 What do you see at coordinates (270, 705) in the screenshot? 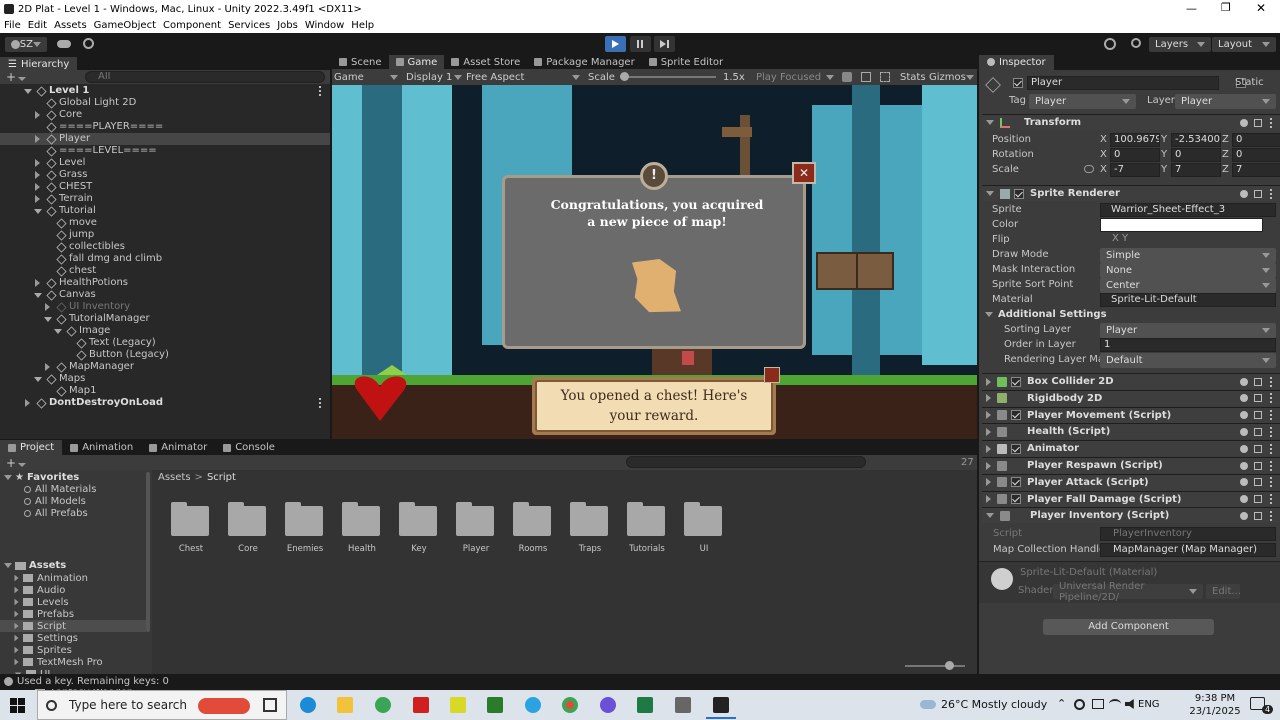
I see `task-view-icon` at bounding box center [270, 705].